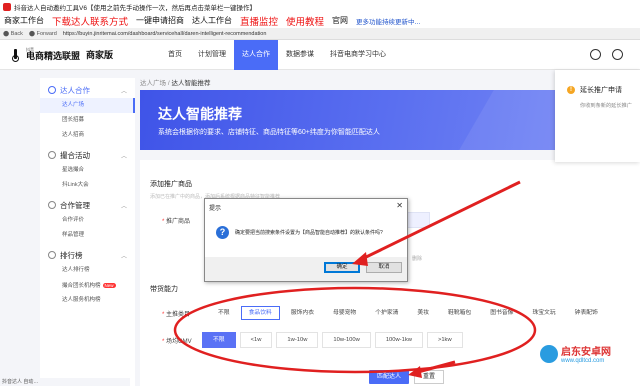 The height and width of the screenshot is (386, 640). I want to click on top-nav: 首页 计划管理 达人合作 数据参谋 抖音电商学习中心, so click(277, 55).